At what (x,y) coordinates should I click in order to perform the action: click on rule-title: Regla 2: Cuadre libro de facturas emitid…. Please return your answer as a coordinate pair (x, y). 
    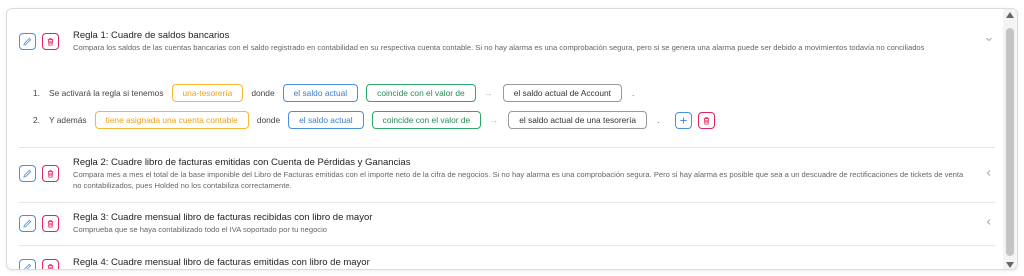
    Looking at the image, I should click on (241, 162).